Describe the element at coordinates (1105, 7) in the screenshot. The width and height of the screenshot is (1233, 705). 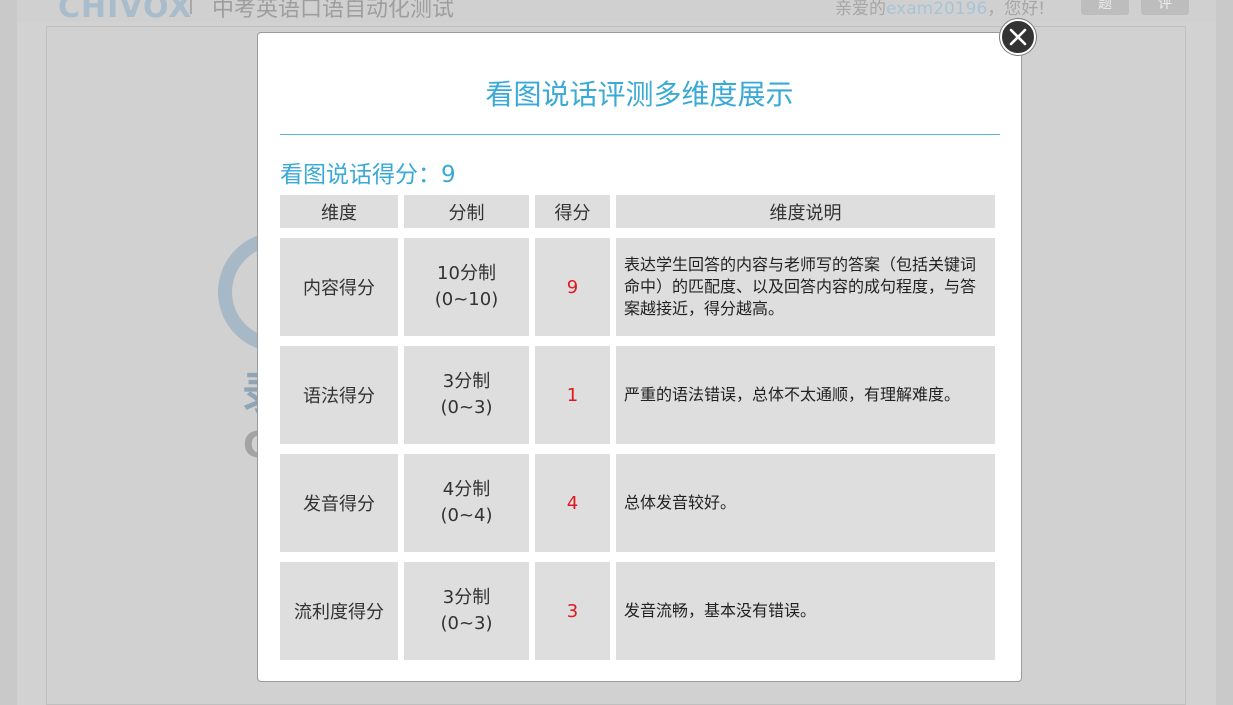
I see `header-button-1: 题` at that location.